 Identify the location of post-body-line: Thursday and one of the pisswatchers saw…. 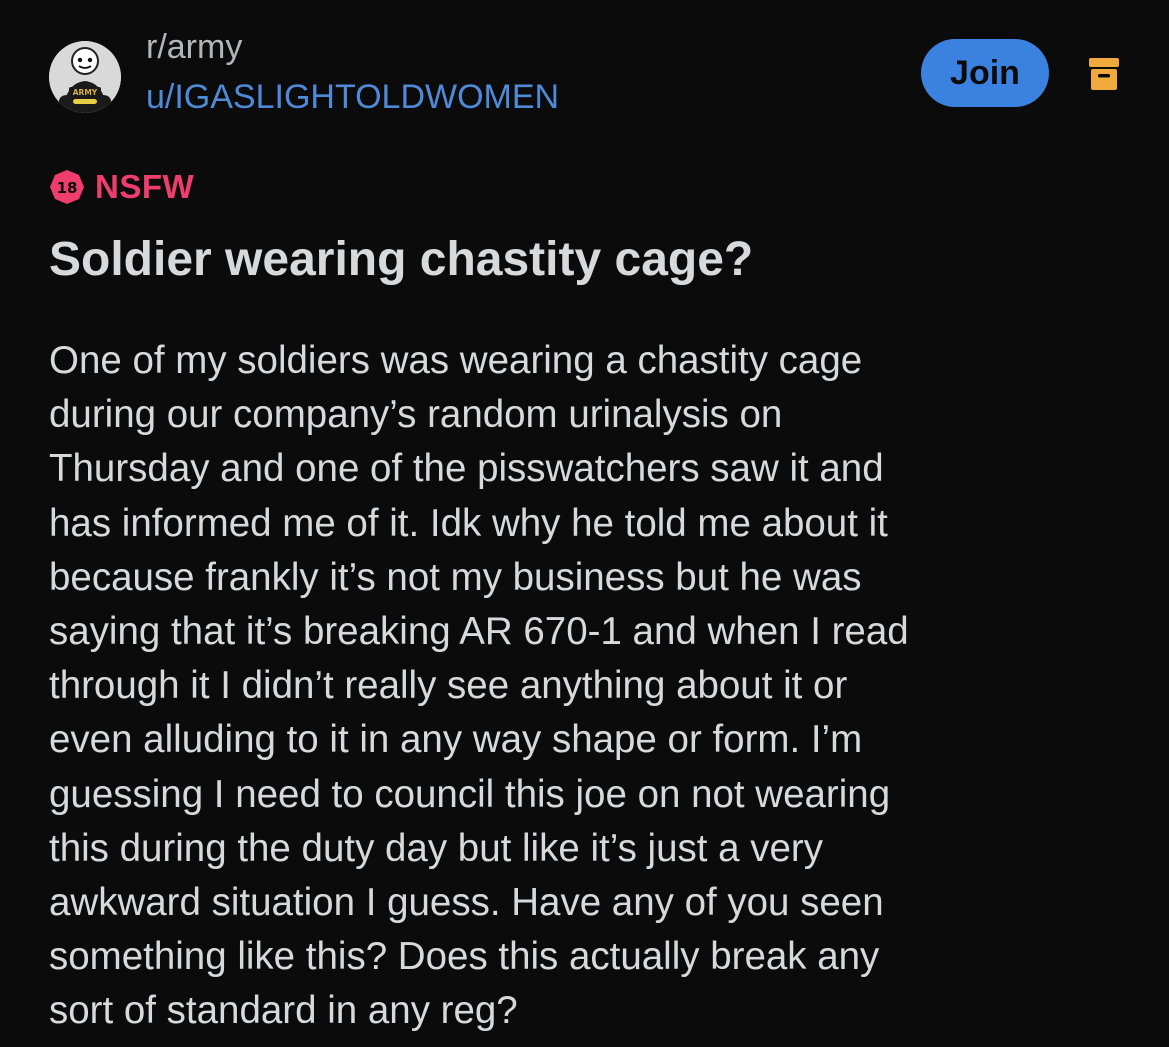
(466, 469).